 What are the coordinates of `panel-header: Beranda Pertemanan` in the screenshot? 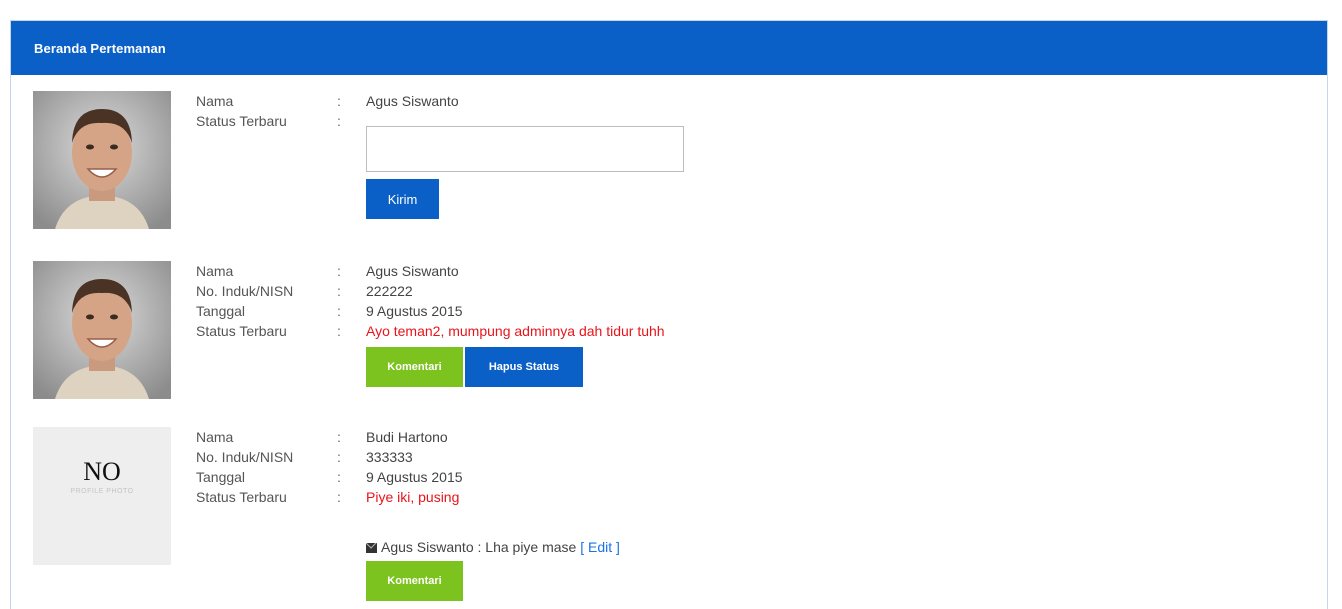 It's located at (669, 48).